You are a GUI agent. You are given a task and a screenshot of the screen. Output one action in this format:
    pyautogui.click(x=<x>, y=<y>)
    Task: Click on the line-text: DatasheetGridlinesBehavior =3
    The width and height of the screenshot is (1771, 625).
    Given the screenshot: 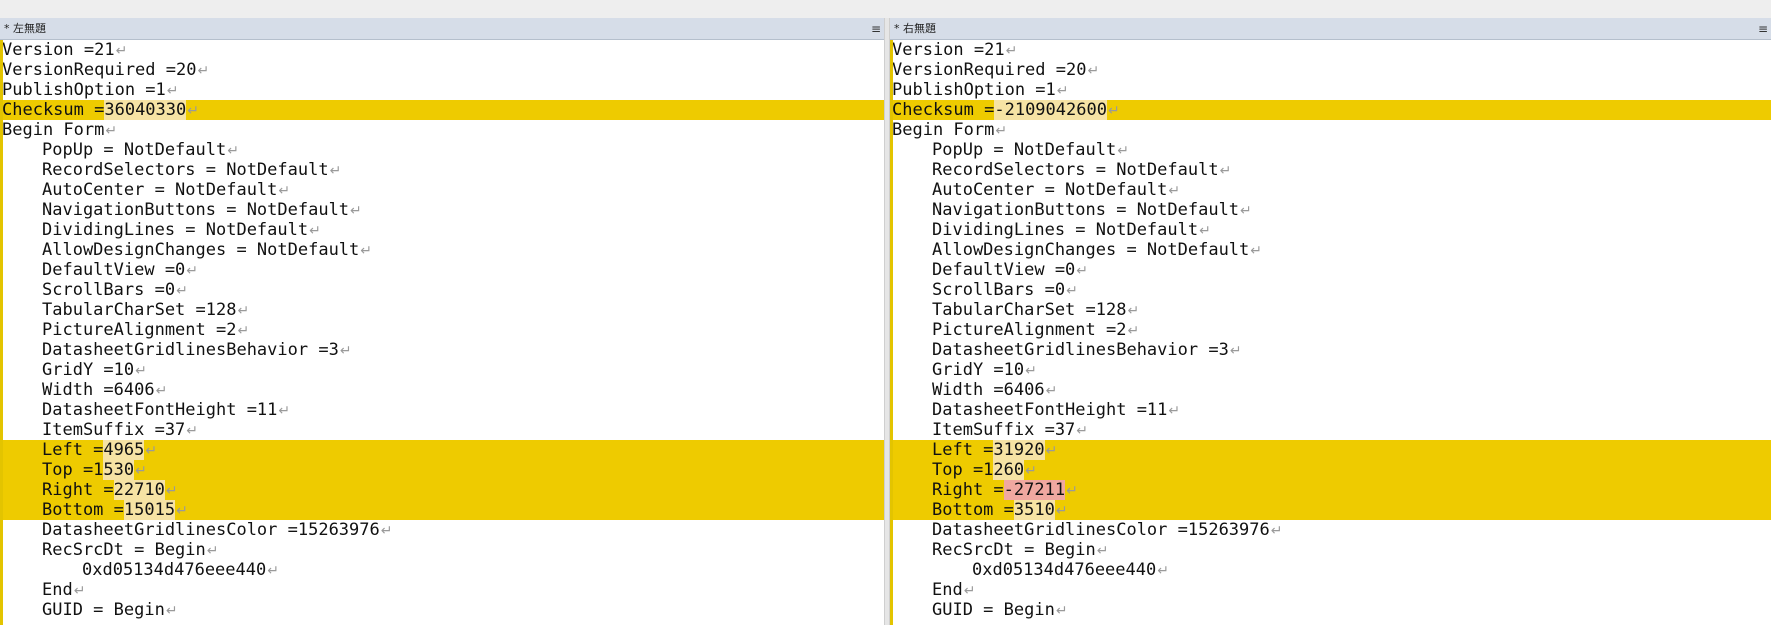 What is the action you would take?
    pyautogui.click(x=1080, y=350)
    